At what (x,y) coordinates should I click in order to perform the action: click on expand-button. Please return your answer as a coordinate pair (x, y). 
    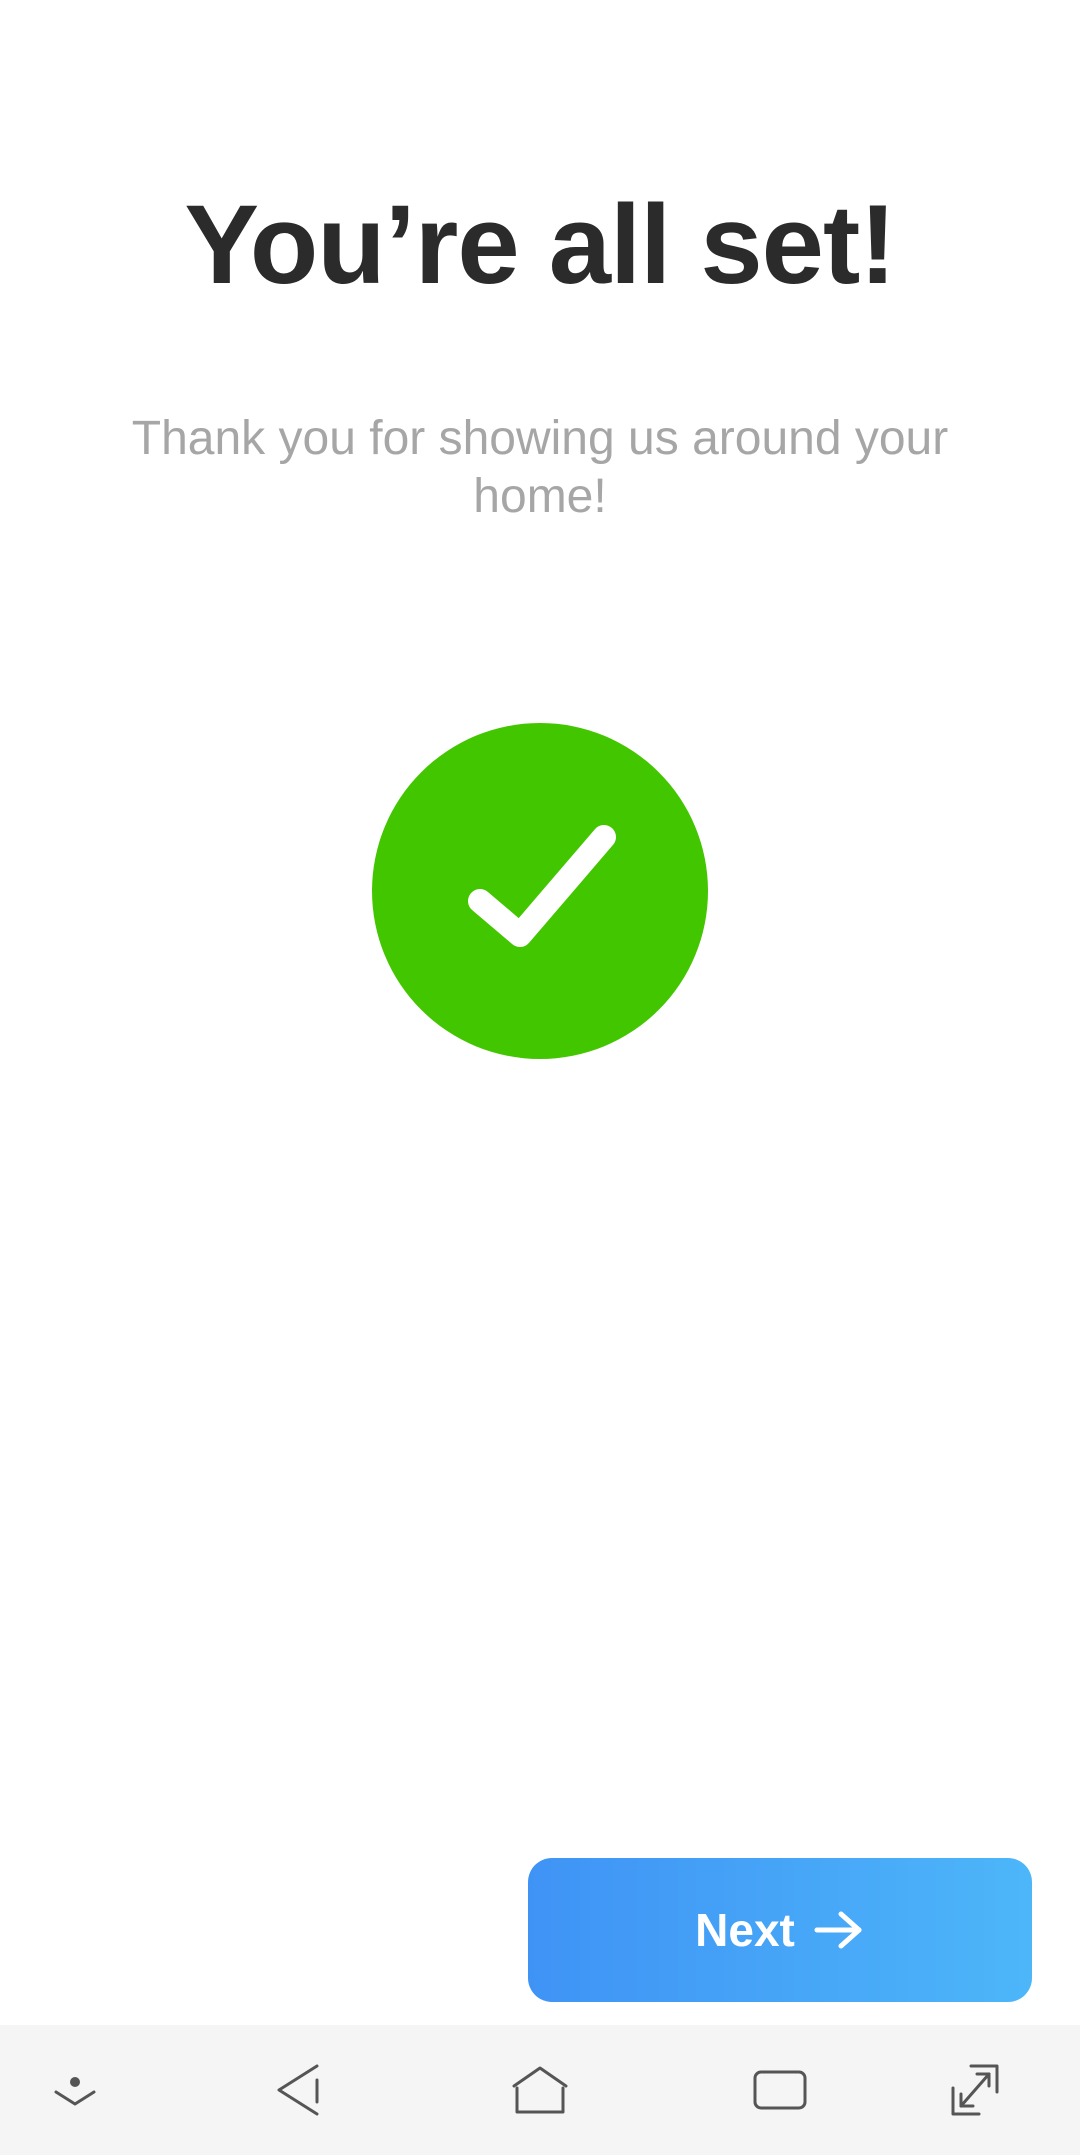
    Looking at the image, I should click on (975, 2090).